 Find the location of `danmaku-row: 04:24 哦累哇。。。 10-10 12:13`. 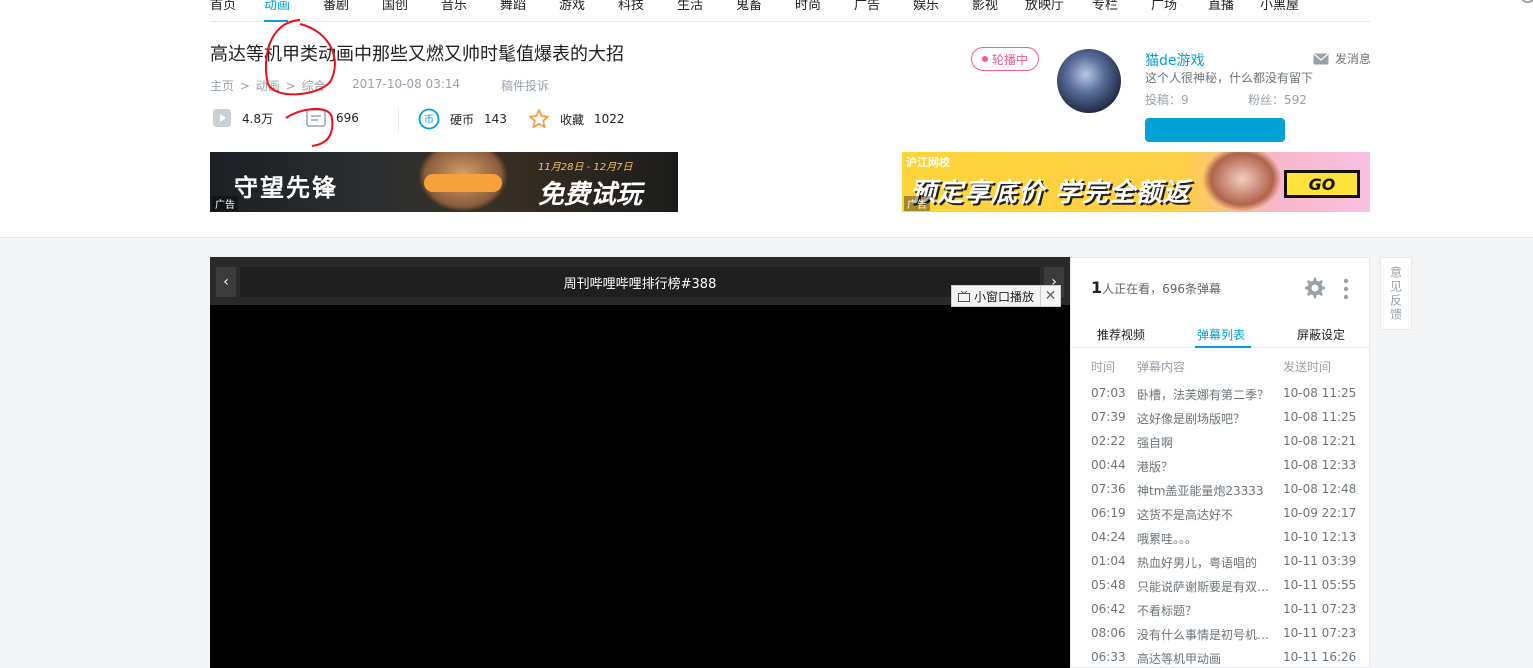

danmaku-row: 04:24 哦累哇。。。 10-10 12:13 is located at coordinates (1220, 542).